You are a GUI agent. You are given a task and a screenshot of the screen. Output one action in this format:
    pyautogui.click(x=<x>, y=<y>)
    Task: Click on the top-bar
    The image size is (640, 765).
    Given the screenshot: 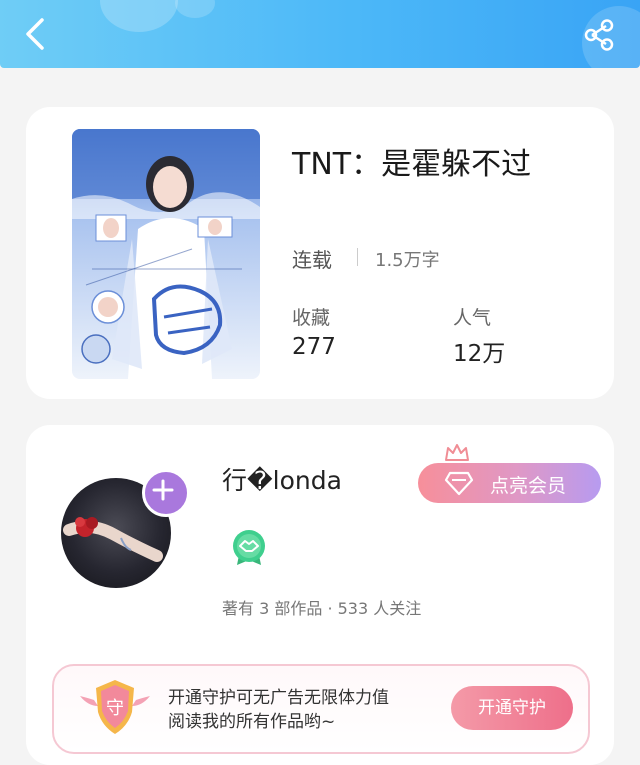 What is the action you would take?
    pyautogui.click(x=320, y=34)
    